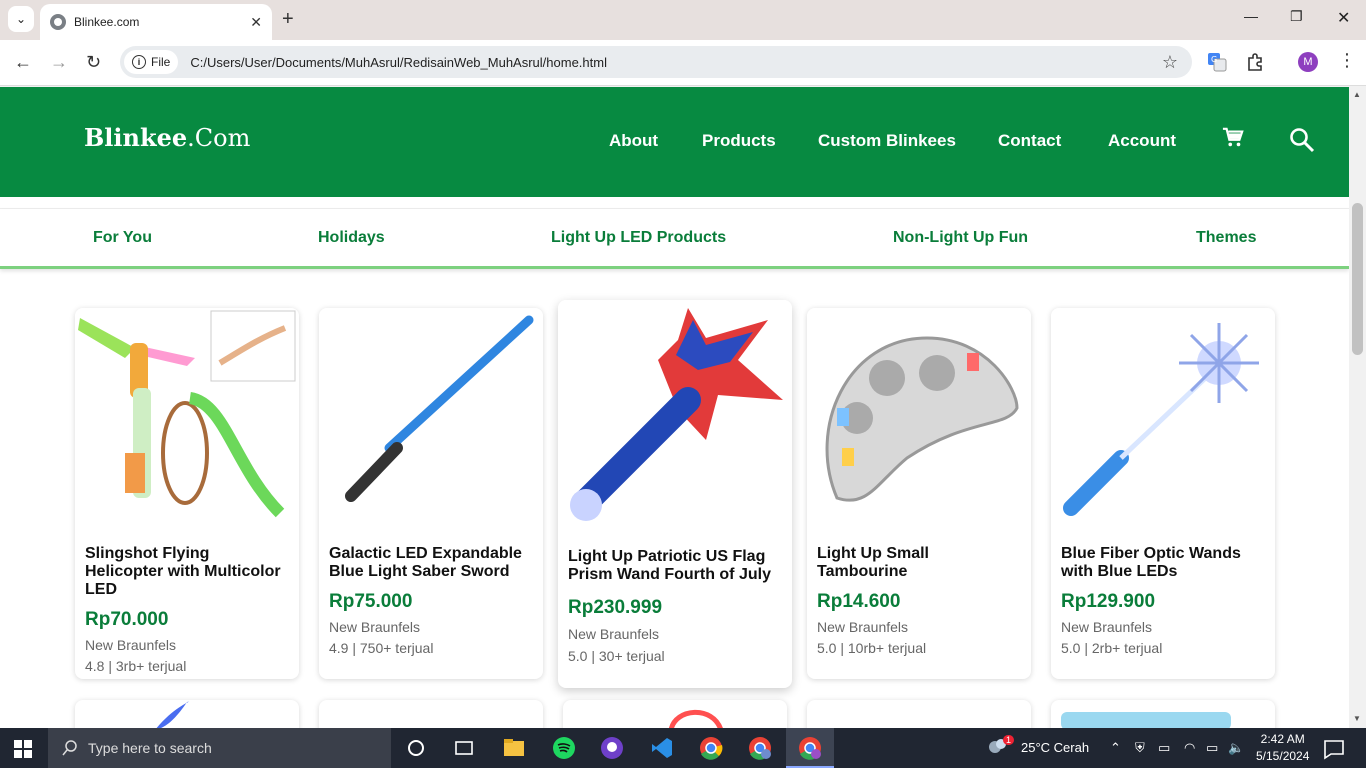 This screenshot has height=768, width=1366. What do you see at coordinates (739, 141) in the screenshot?
I see `nav-products: Products` at bounding box center [739, 141].